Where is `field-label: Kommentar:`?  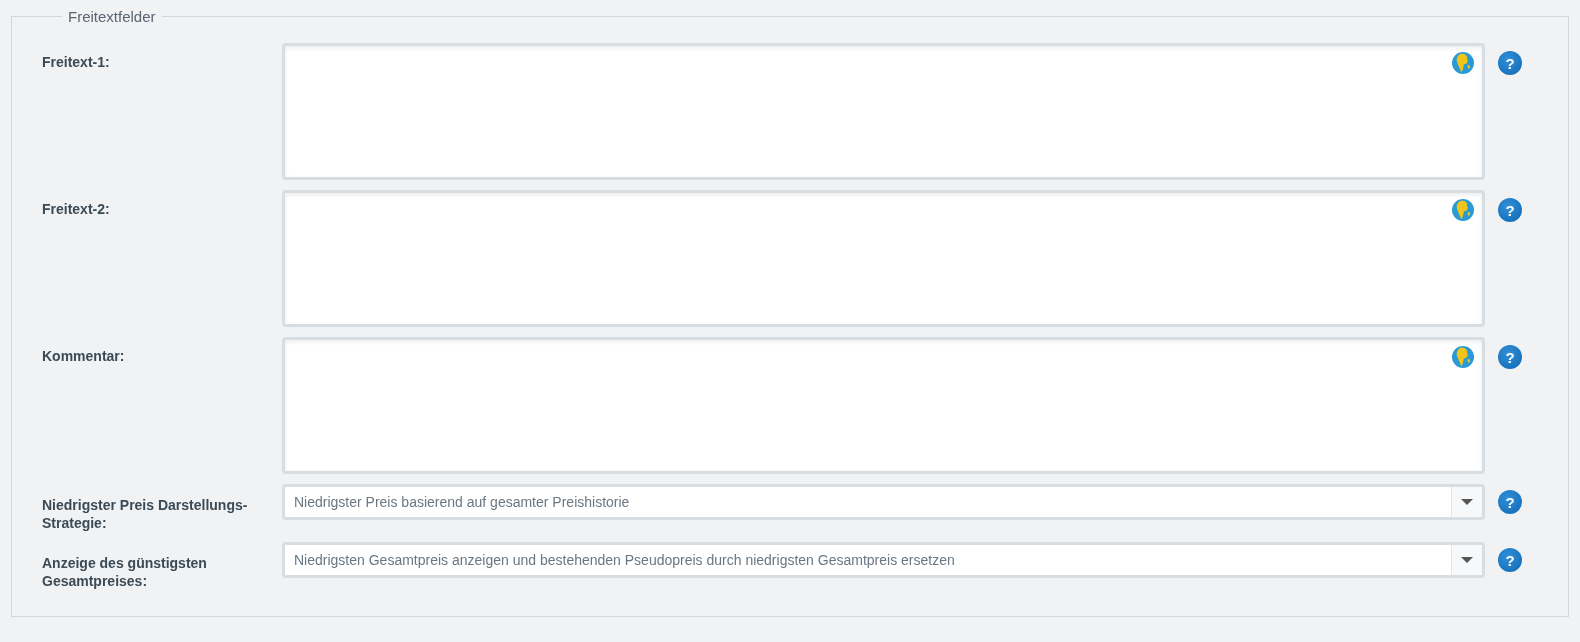
field-label: Kommentar: is located at coordinates (84, 356).